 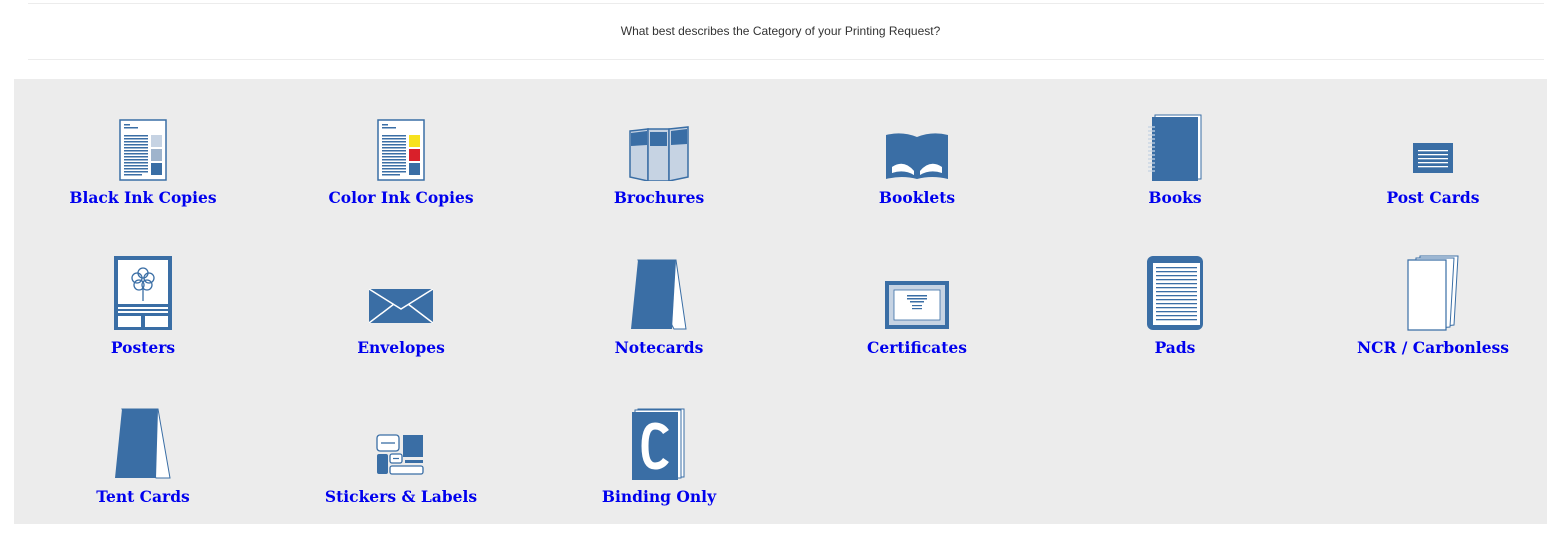 What do you see at coordinates (1433, 291) in the screenshot?
I see `carbonless-form-icon` at bounding box center [1433, 291].